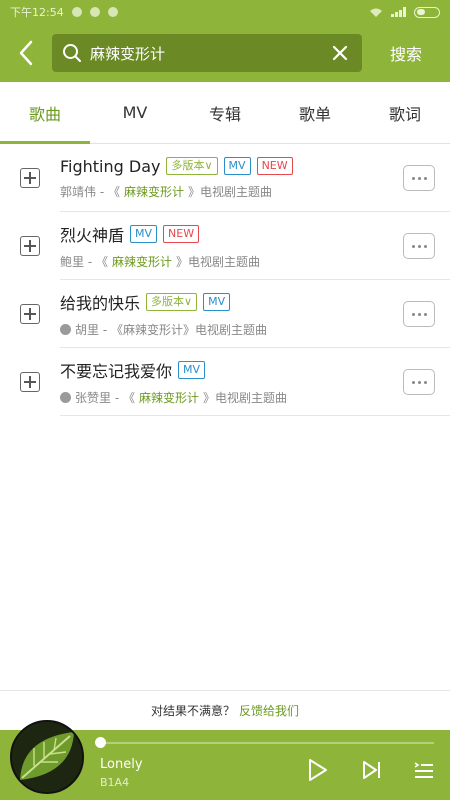  I want to click on feedback-bar: 对结果不满意？ 反馈给我们, so click(225, 710).